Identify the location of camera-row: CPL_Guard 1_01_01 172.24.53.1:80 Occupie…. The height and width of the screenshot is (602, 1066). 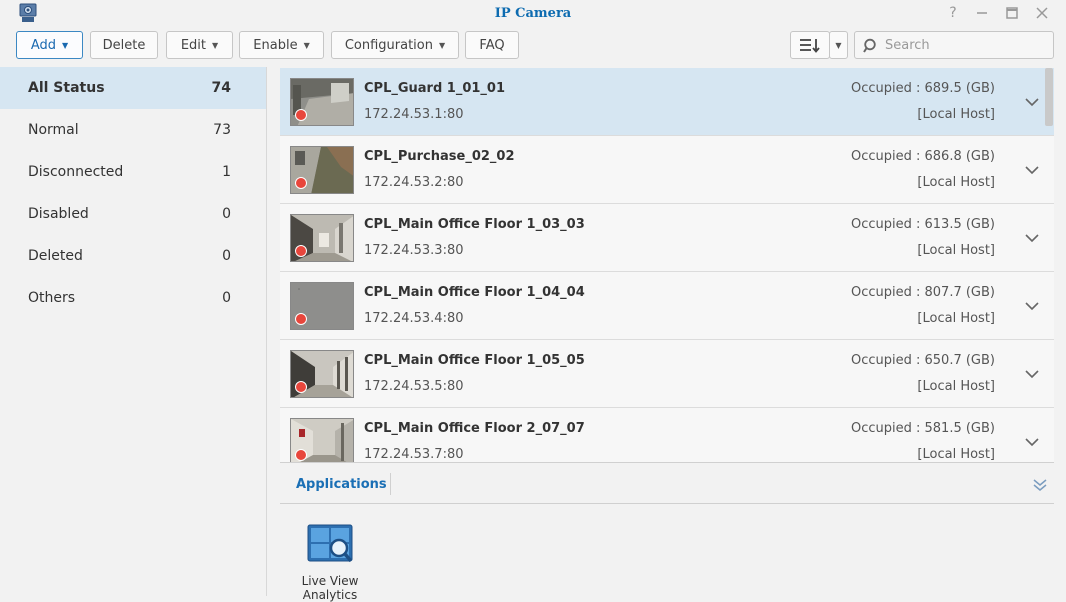
(667, 102).